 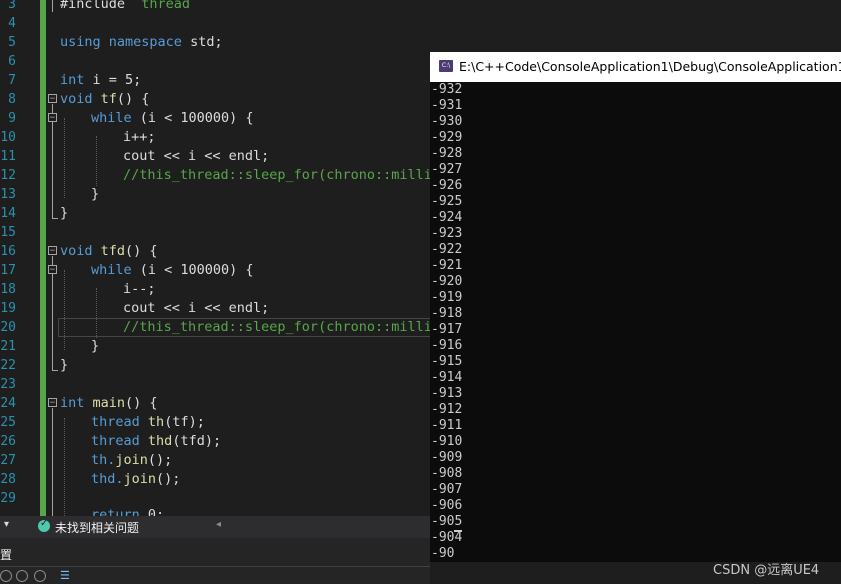 What do you see at coordinates (447, 233) in the screenshot?
I see `console-line: -923` at bounding box center [447, 233].